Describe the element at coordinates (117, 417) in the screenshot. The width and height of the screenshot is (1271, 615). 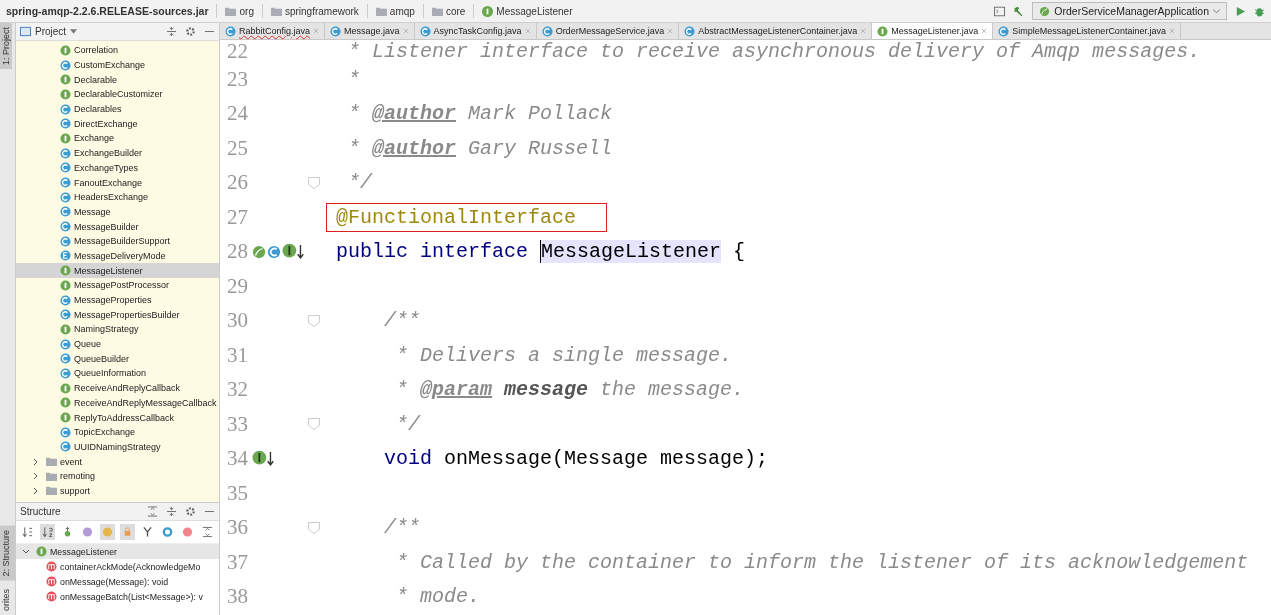
I see `tree-item: ReplyToAddressCallback` at that location.